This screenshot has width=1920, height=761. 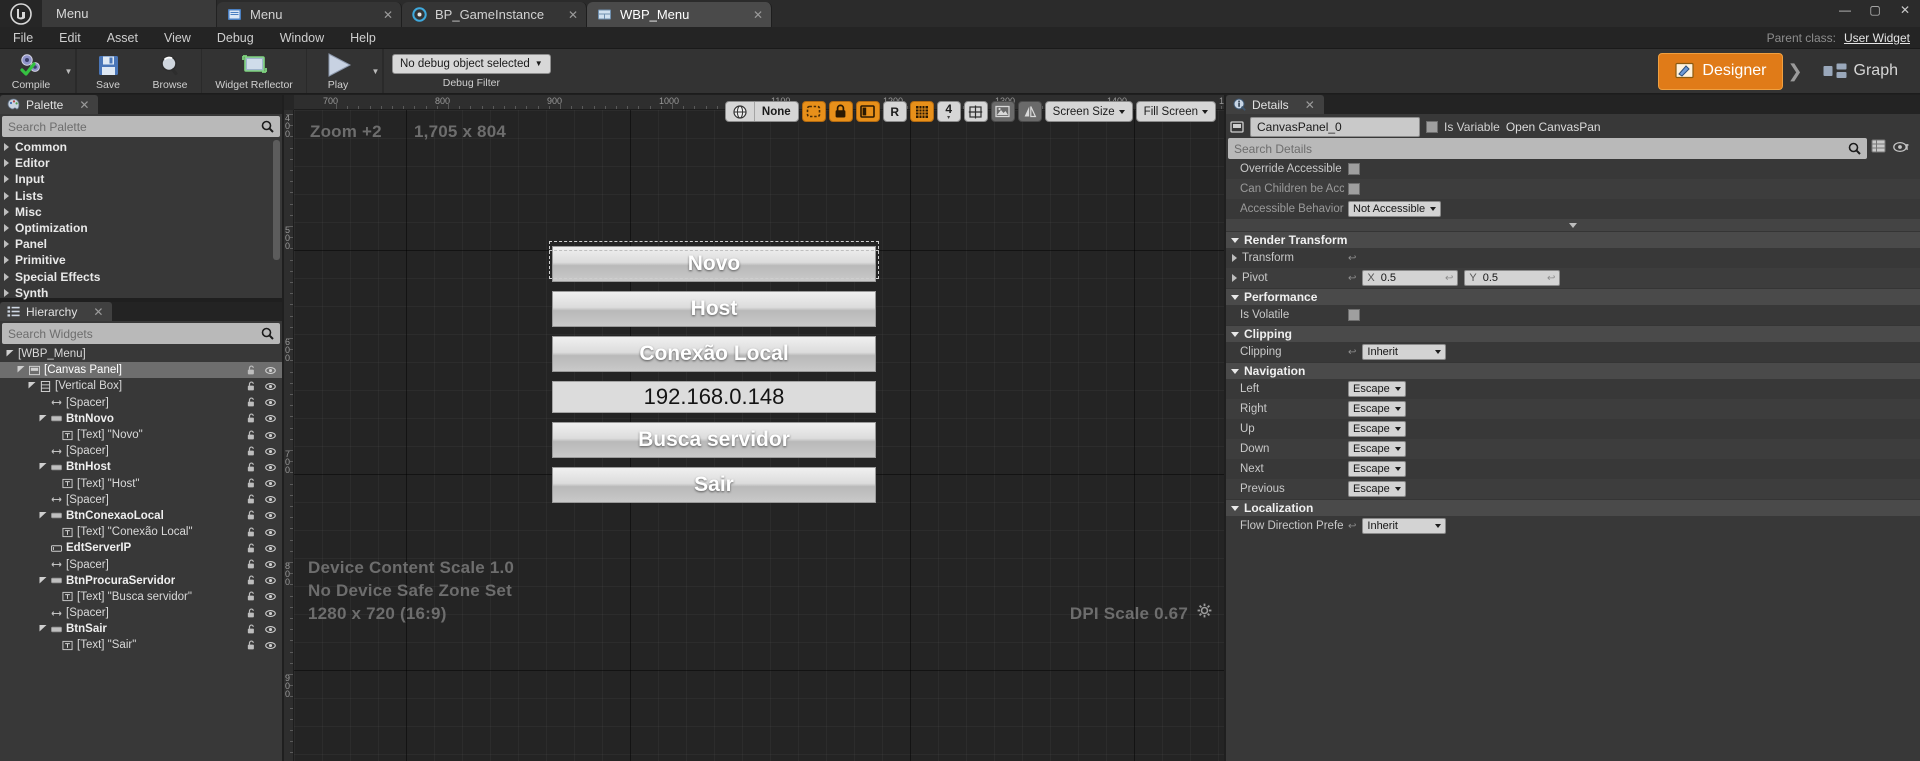 What do you see at coordinates (1901, 149) in the screenshot?
I see `details-settings-icon` at bounding box center [1901, 149].